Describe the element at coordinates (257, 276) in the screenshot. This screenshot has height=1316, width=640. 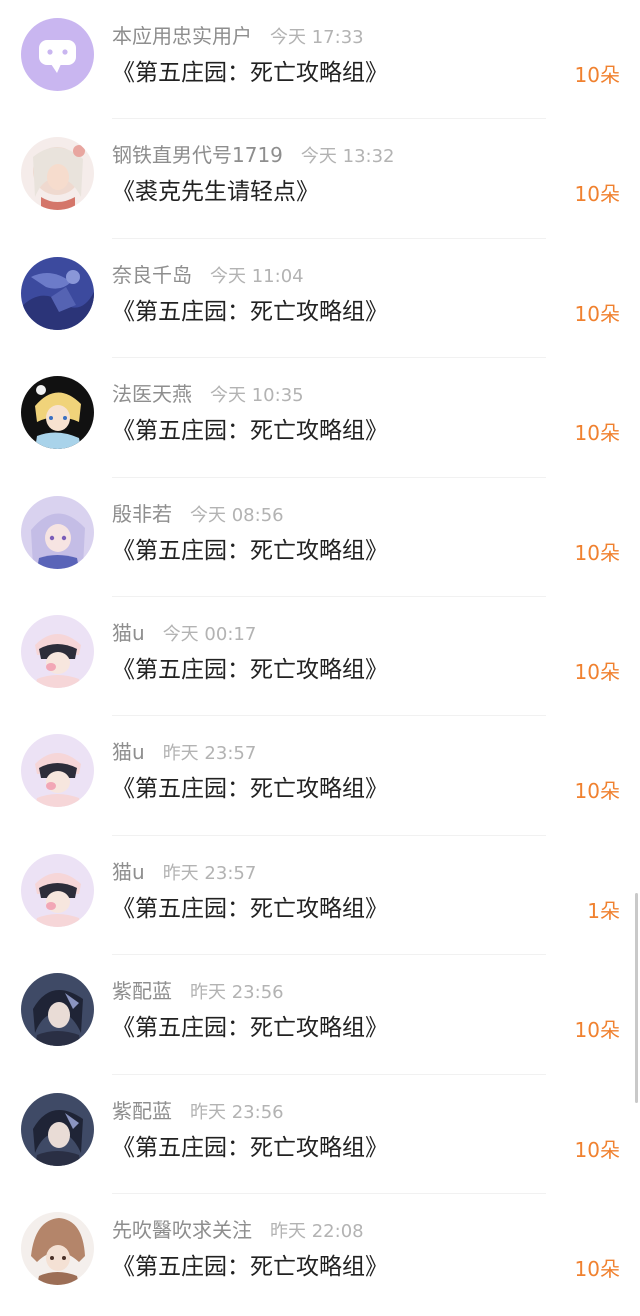
I see `timestamp: 今天 11:04` at that location.